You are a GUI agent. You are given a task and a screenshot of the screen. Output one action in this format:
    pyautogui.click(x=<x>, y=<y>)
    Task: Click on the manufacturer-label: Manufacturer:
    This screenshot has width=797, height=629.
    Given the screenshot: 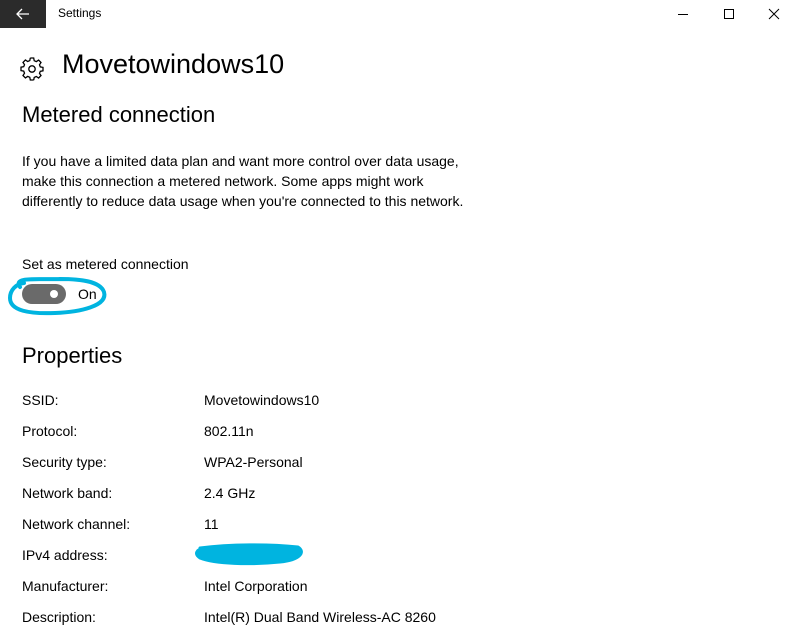 What is the action you would take?
    pyautogui.click(x=65, y=586)
    